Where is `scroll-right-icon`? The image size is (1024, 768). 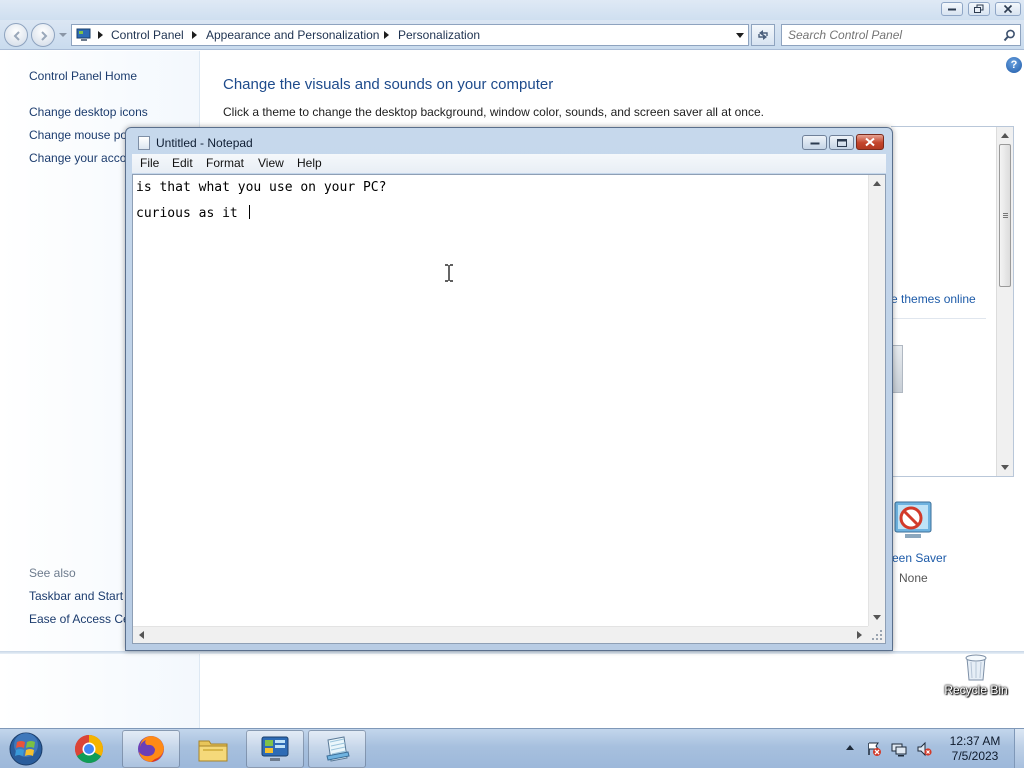 scroll-right-icon is located at coordinates (859, 635).